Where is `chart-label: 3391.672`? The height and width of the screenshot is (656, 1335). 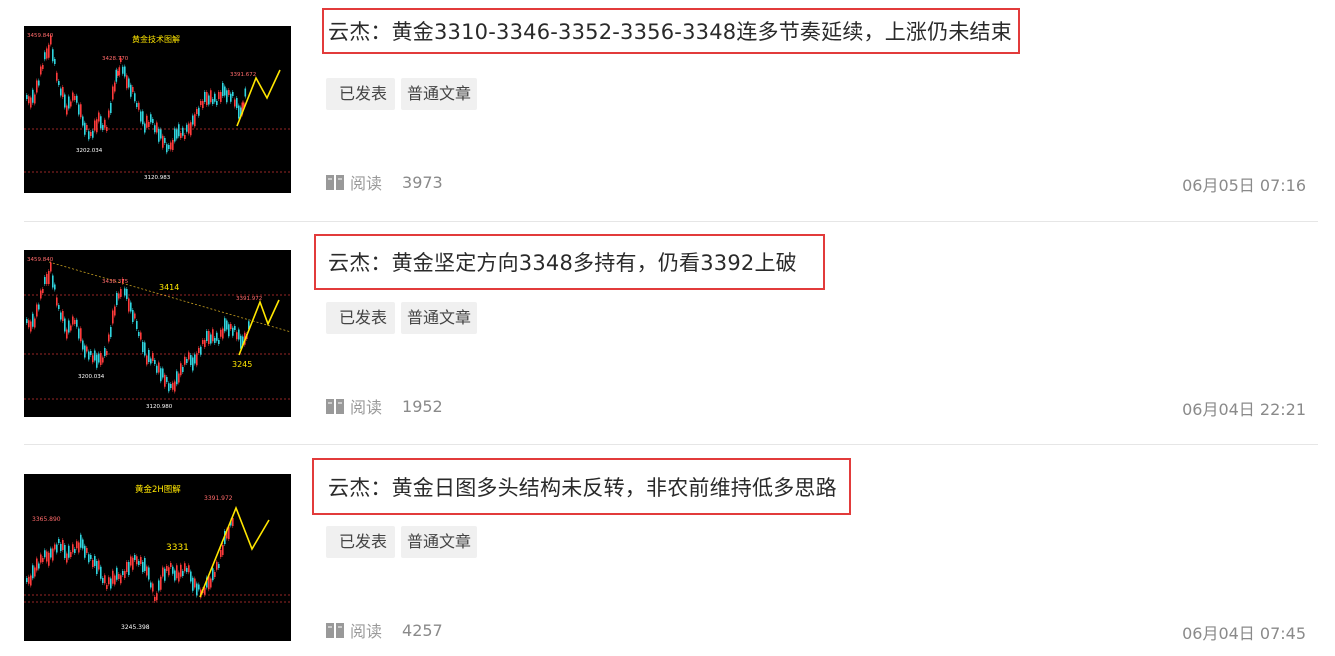 chart-label: 3391.672 is located at coordinates (243, 75).